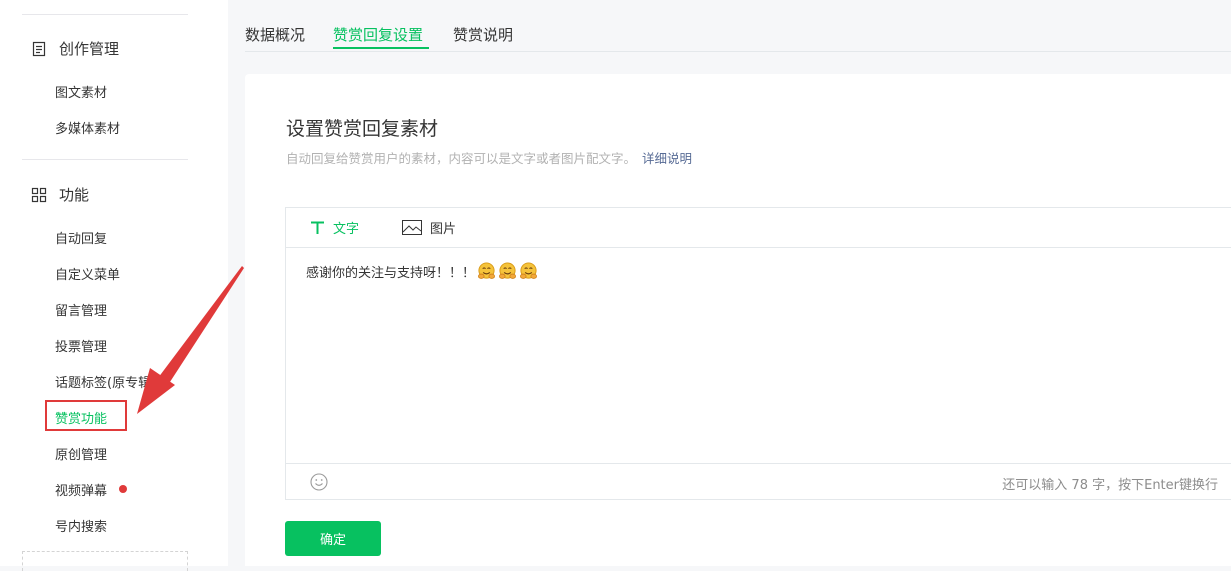 The image size is (1231, 571). Describe the element at coordinates (346, 229) in the screenshot. I see `editor-tab-label: 文字` at that location.